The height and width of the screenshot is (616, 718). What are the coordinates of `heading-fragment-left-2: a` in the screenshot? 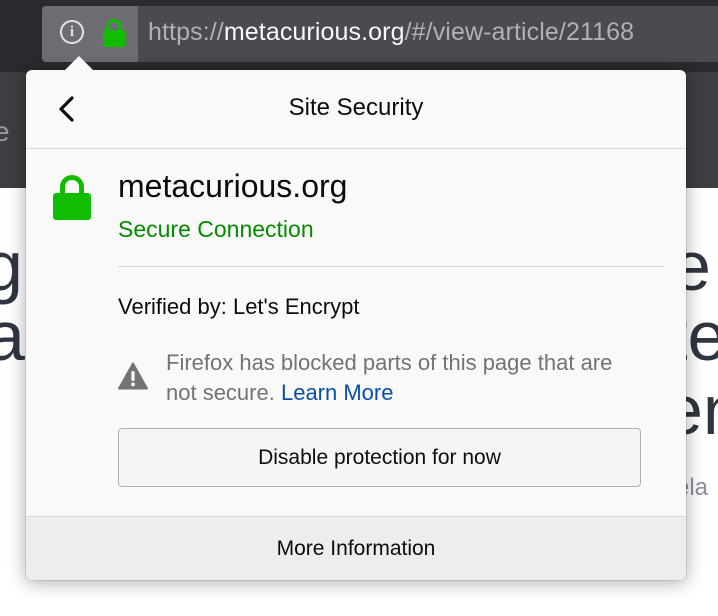 It's located at (12, 336).